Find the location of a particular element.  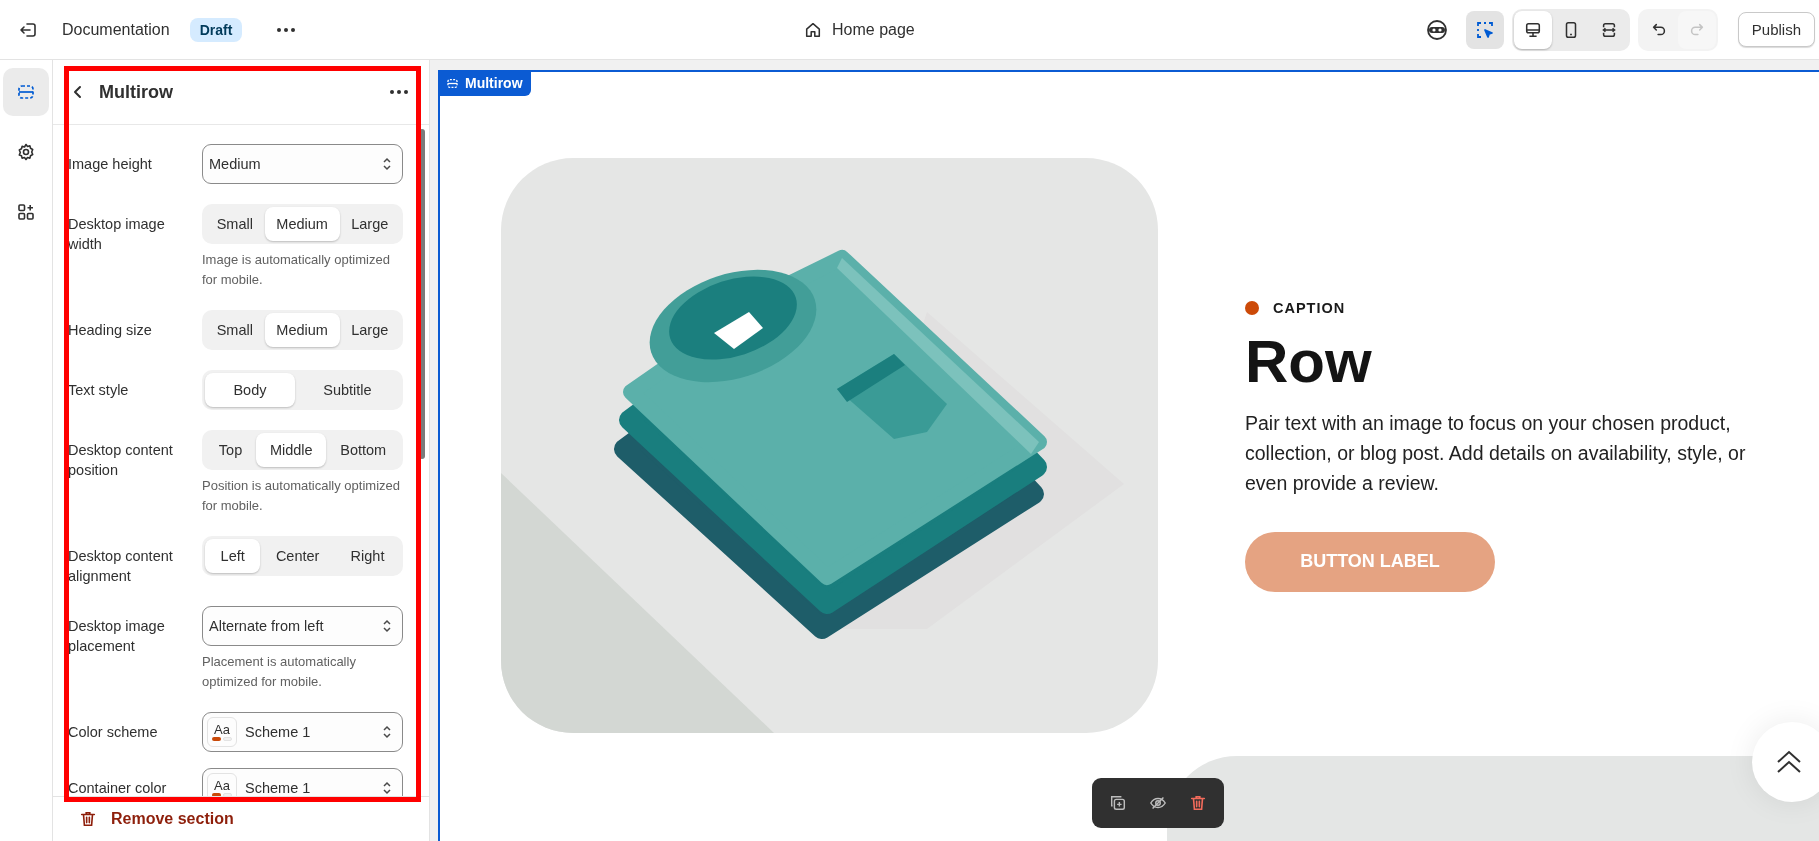

scrollbar is located at coordinates (422, 294).